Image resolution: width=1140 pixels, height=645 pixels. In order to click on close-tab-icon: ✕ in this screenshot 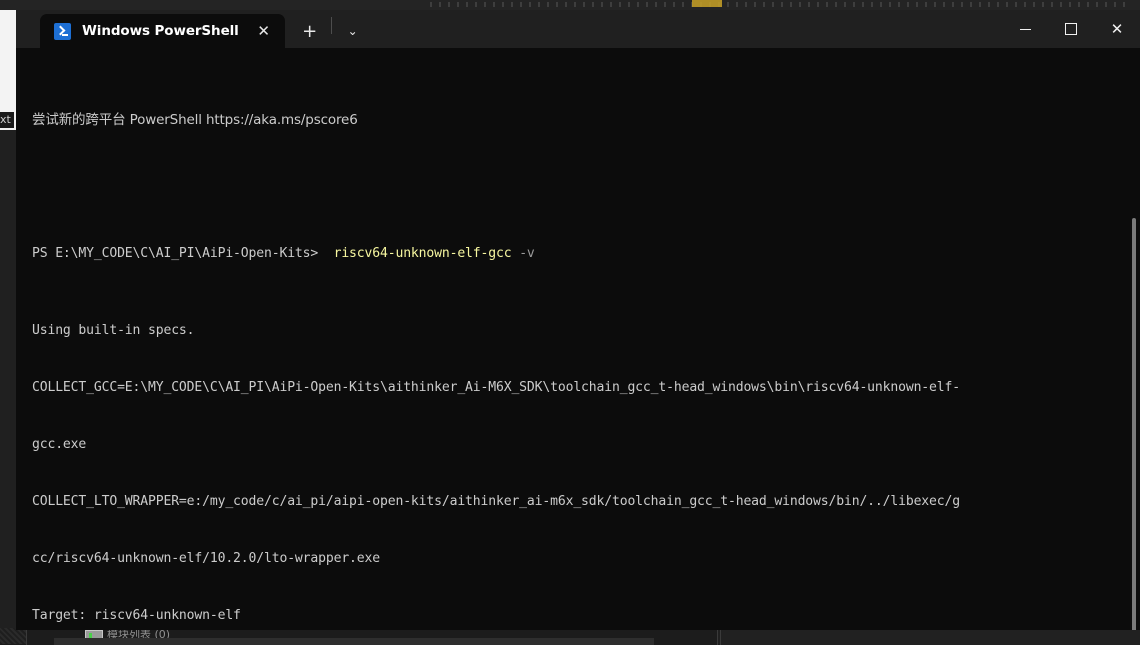, I will do `click(264, 31)`.